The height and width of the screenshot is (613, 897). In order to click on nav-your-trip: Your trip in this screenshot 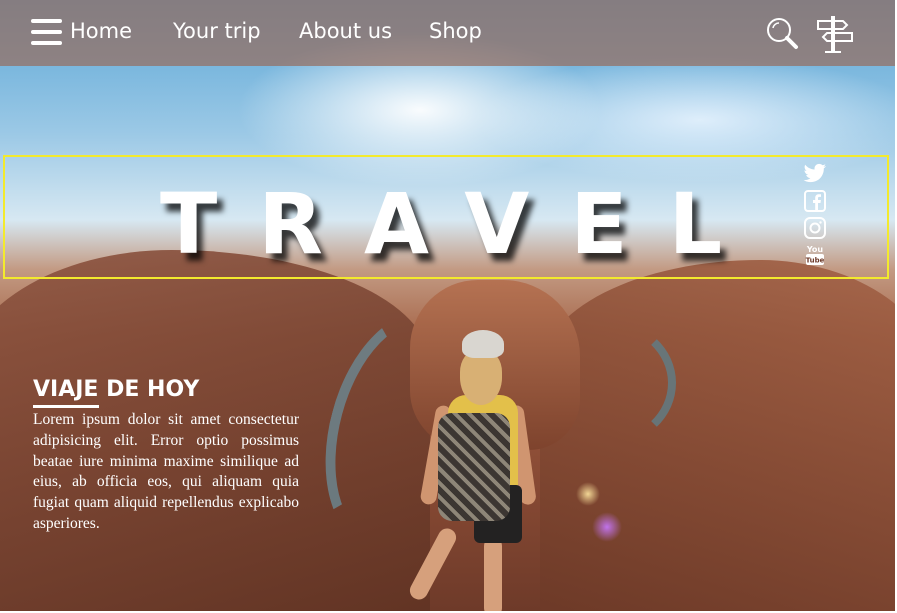, I will do `click(217, 31)`.